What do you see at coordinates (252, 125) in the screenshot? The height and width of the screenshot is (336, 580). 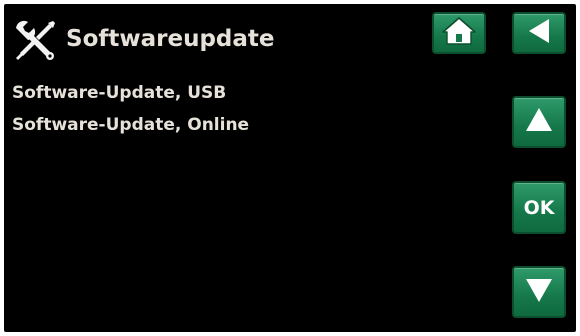 I see `menu-item-online-update: Software-Update, Online` at bounding box center [252, 125].